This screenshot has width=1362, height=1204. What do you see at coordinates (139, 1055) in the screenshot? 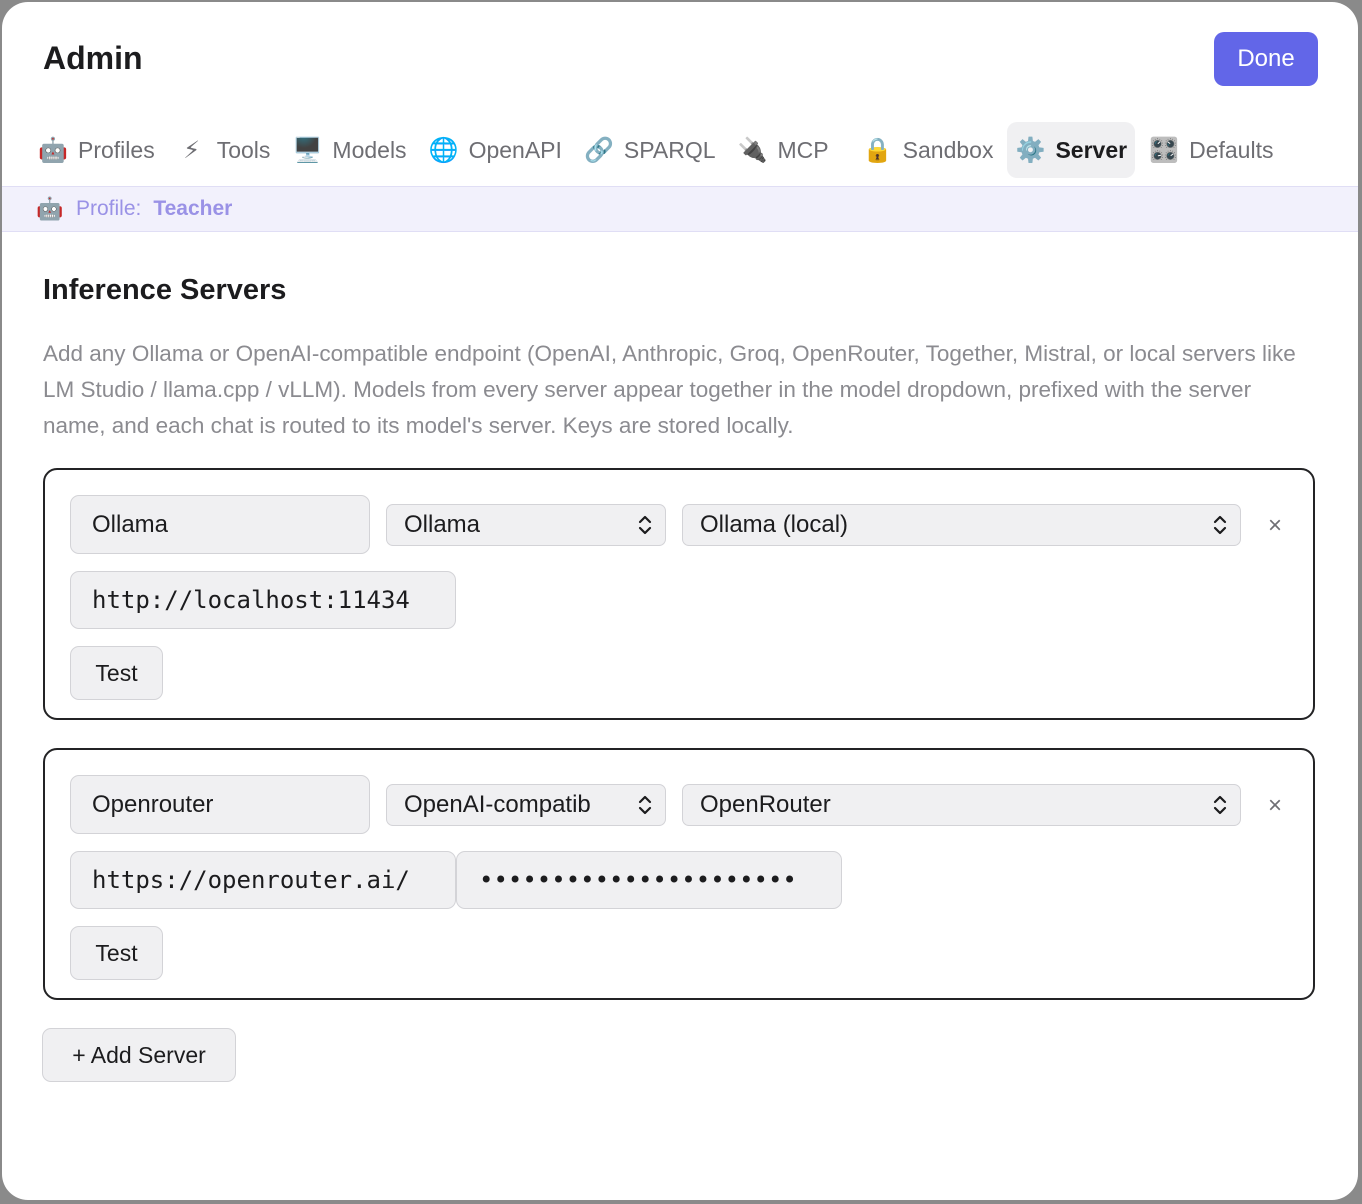
I see `add-server-button: + Add Server` at bounding box center [139, 1055].